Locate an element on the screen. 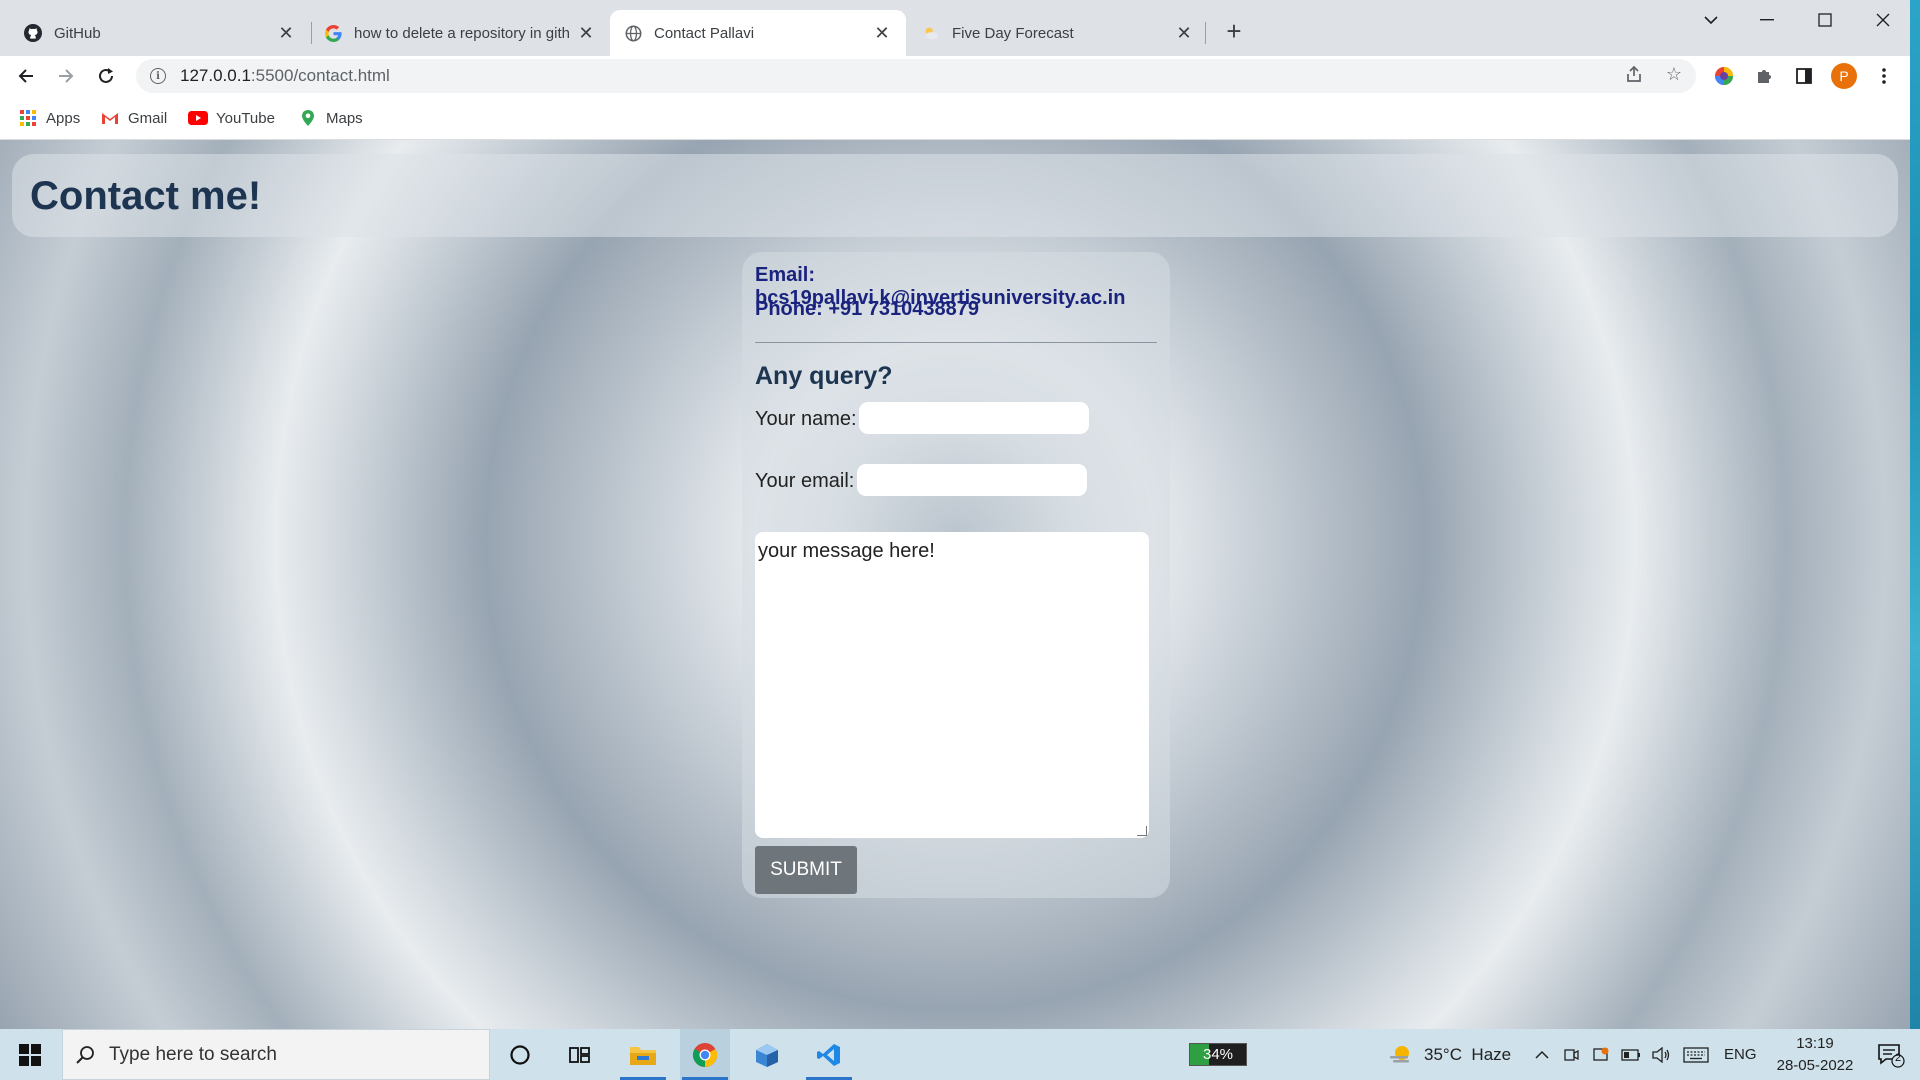  tab-title: GitHub is located at coordinates (77, 33).